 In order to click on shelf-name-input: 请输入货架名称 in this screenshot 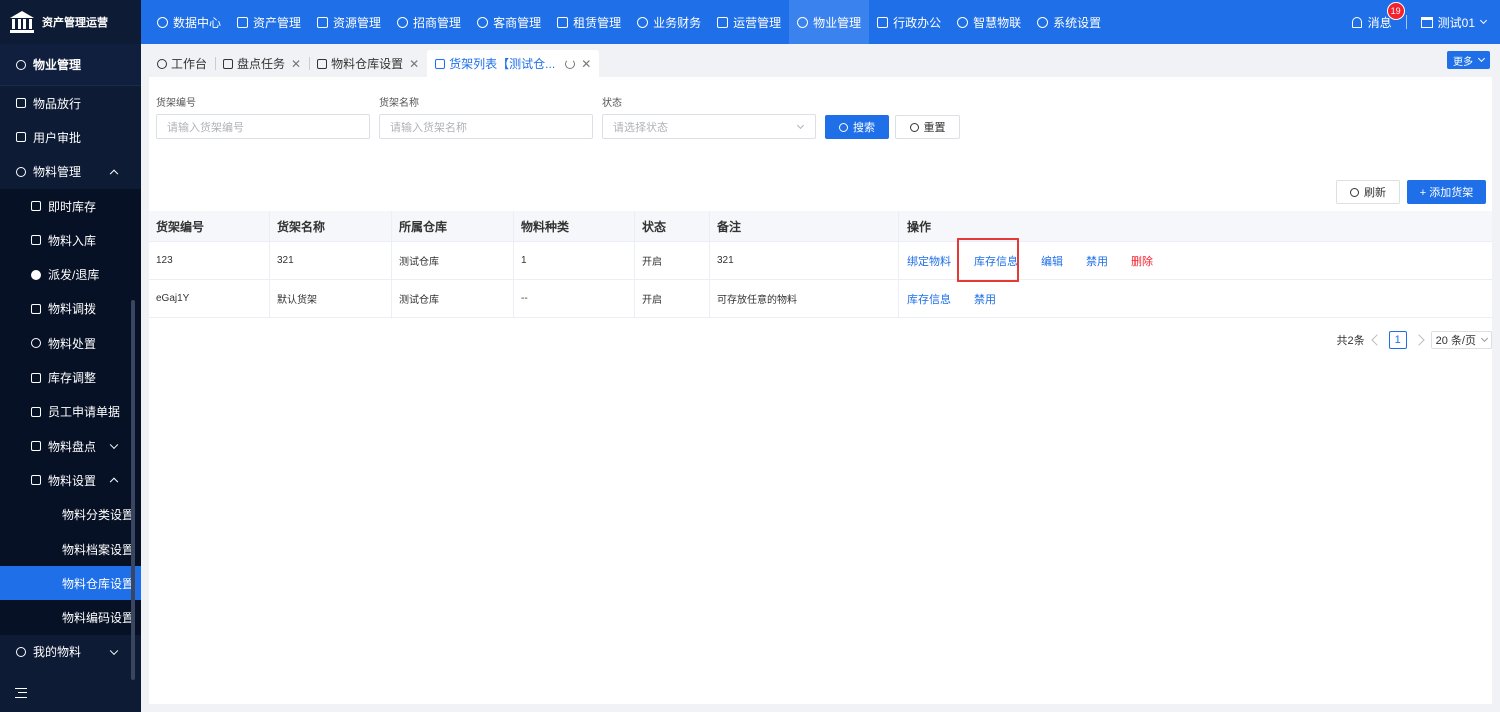, I will do `click(486, 126)`.